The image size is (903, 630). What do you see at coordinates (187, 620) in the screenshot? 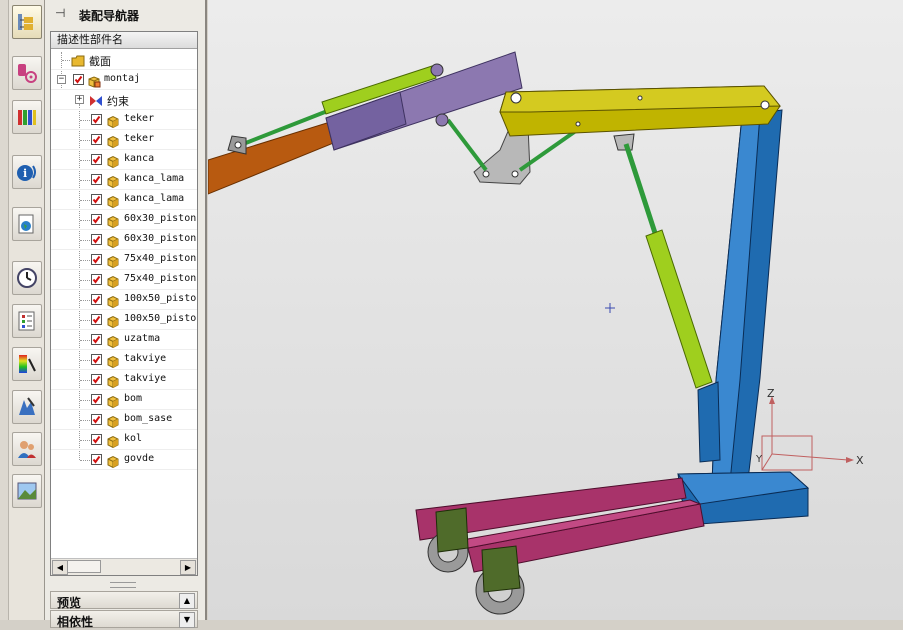
I see `dependencies-expand-button: ▼` at bounding box center [187, 620].